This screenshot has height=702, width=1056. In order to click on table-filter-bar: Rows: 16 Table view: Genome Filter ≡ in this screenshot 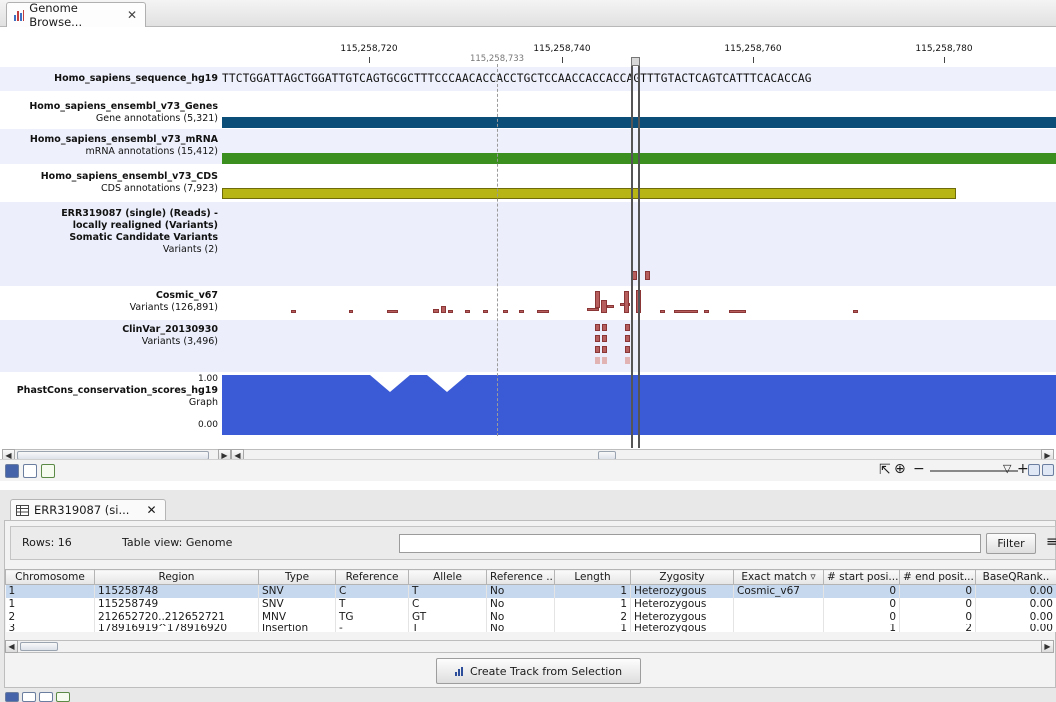, I will do `click(533, 543)`.